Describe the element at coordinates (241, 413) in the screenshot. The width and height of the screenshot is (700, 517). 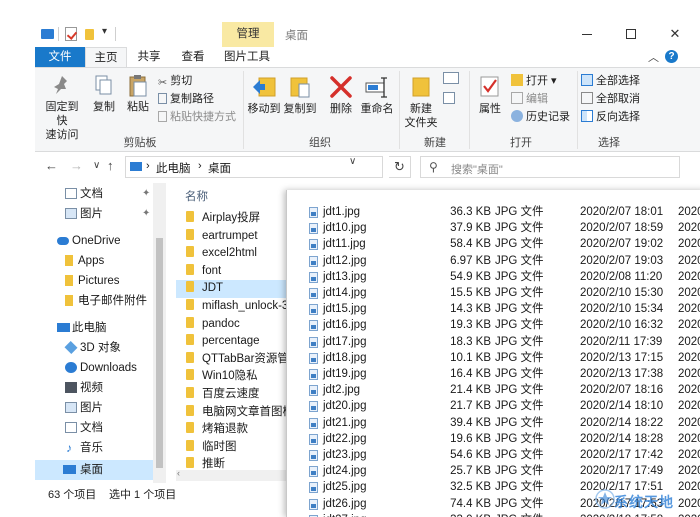
I see `list-item: 电脑网文章首图模板` at that location.